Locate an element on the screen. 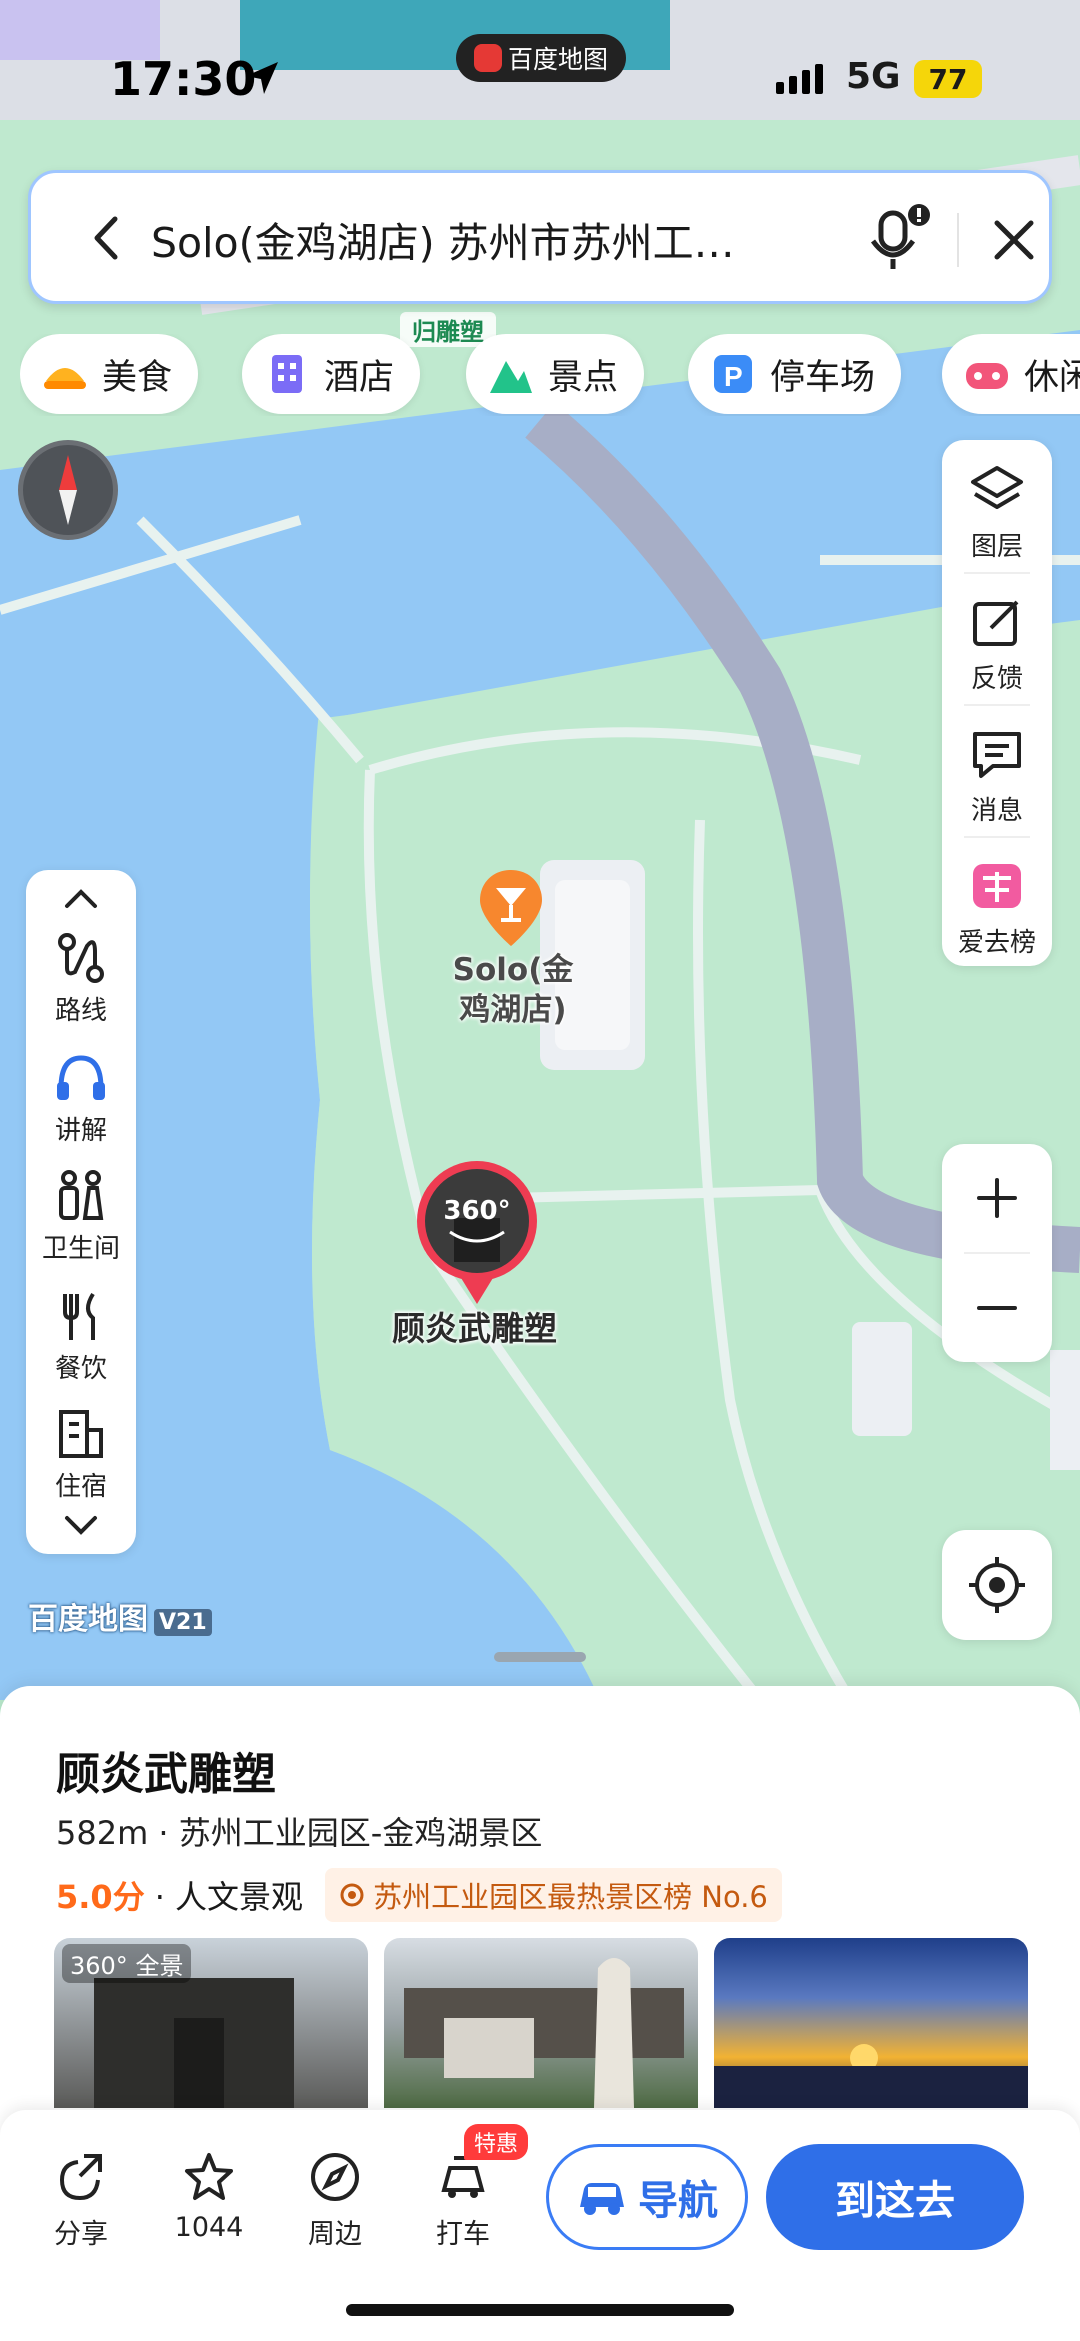 The height and width of the screenshot is (2341, 1080). home-indicator is located at coordinates (540, 2310).